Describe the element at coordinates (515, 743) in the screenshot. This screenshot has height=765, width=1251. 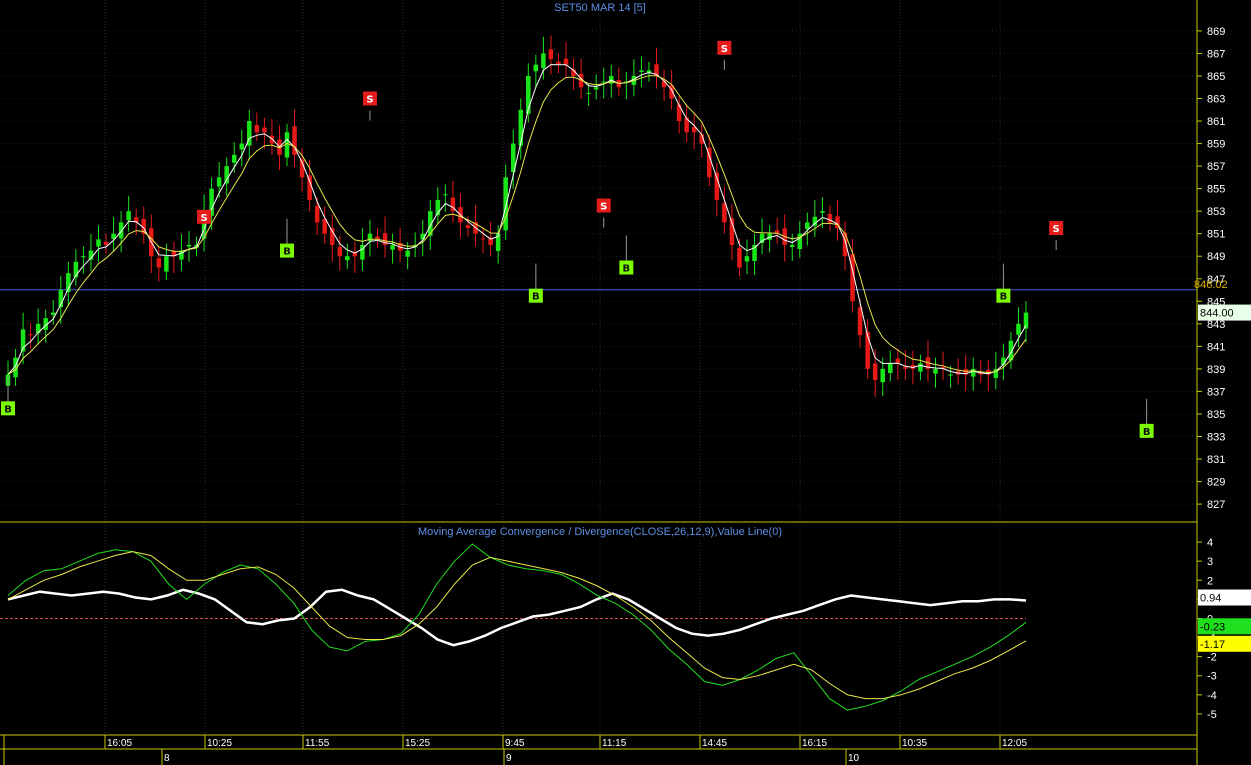
I see `x-tick-label: 9:45` at that location.